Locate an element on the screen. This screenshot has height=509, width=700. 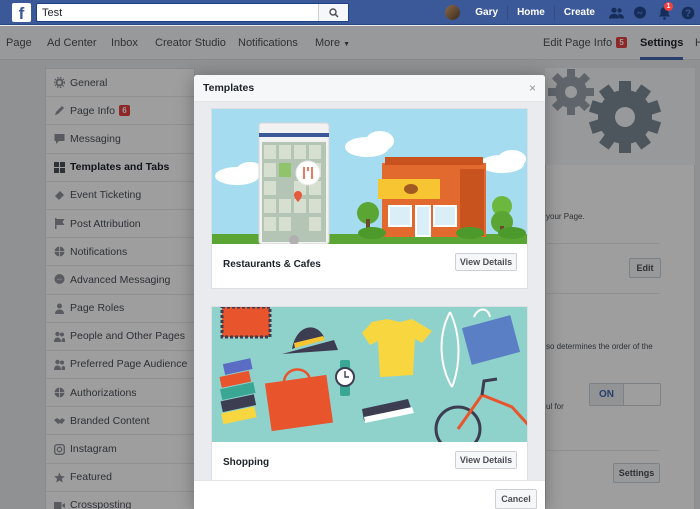
search-button is located at coordinates (333, 12).